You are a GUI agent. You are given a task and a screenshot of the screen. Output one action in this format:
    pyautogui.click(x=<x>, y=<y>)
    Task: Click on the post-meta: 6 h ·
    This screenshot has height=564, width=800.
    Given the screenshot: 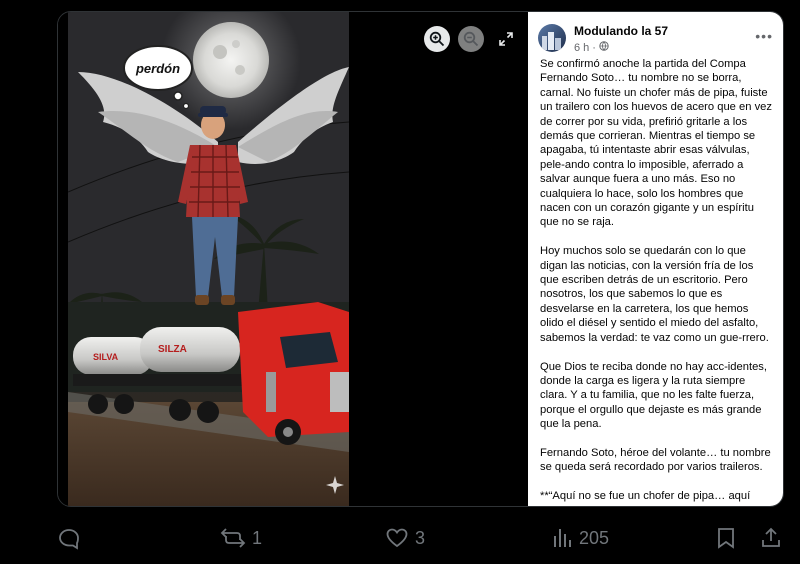 What is the action you would take?
    pyautogui.click(x=591, y=47)
    